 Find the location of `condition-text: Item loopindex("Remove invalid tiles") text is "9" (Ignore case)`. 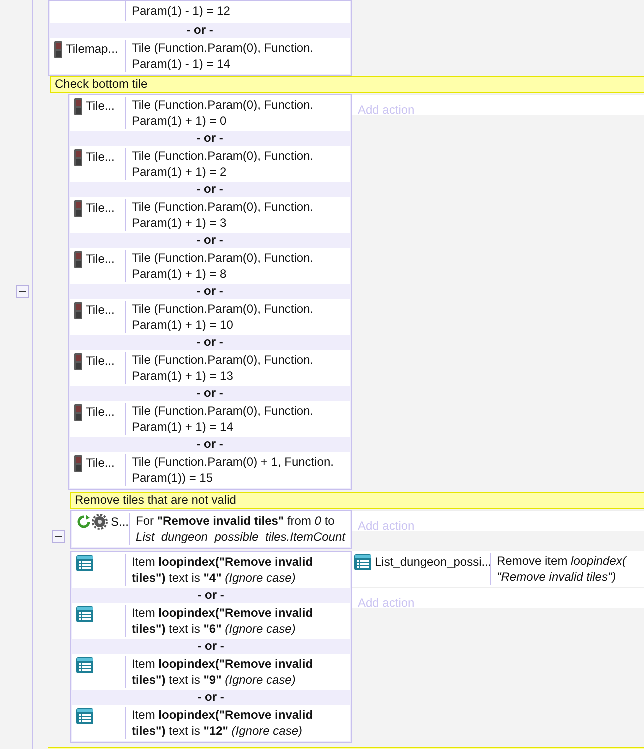

condition-text: Item loopindex("Remove invalid tiles") text is "9" (Ignore case) is located at coordinates (237, 672).